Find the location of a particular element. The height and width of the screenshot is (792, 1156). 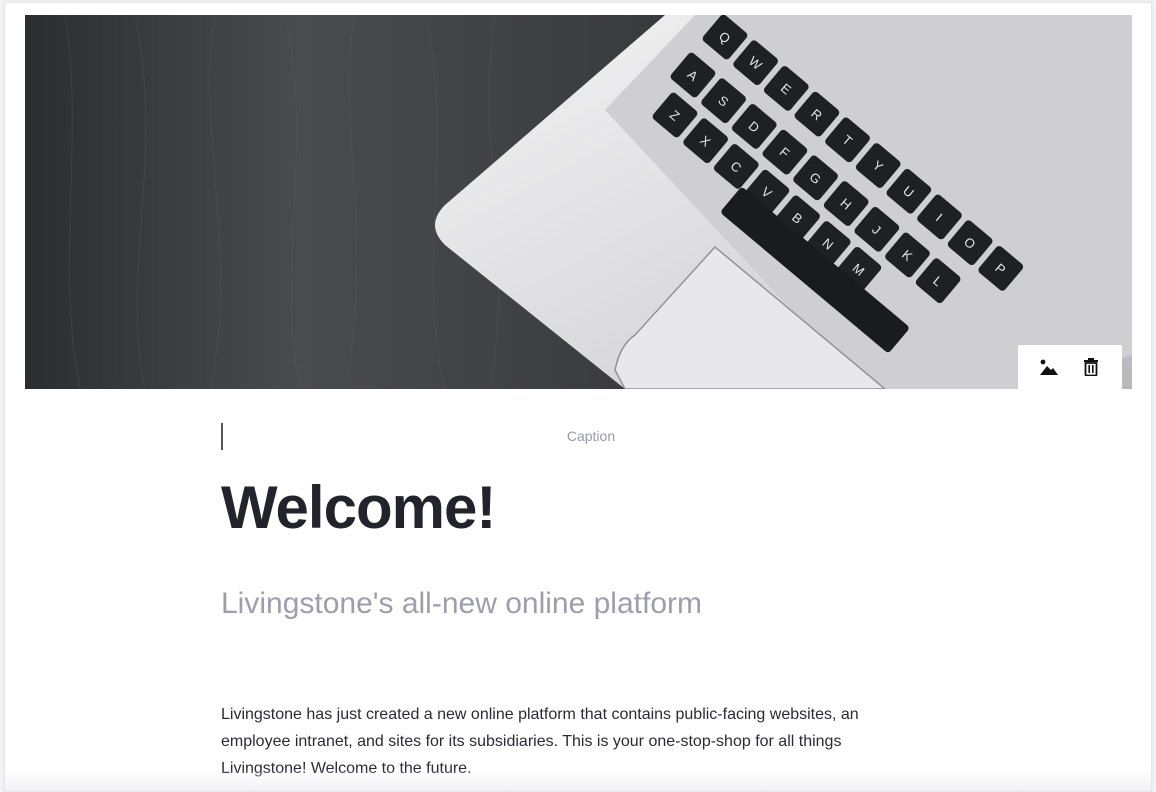

delete-image-button is located at coordinates (1091, 367).